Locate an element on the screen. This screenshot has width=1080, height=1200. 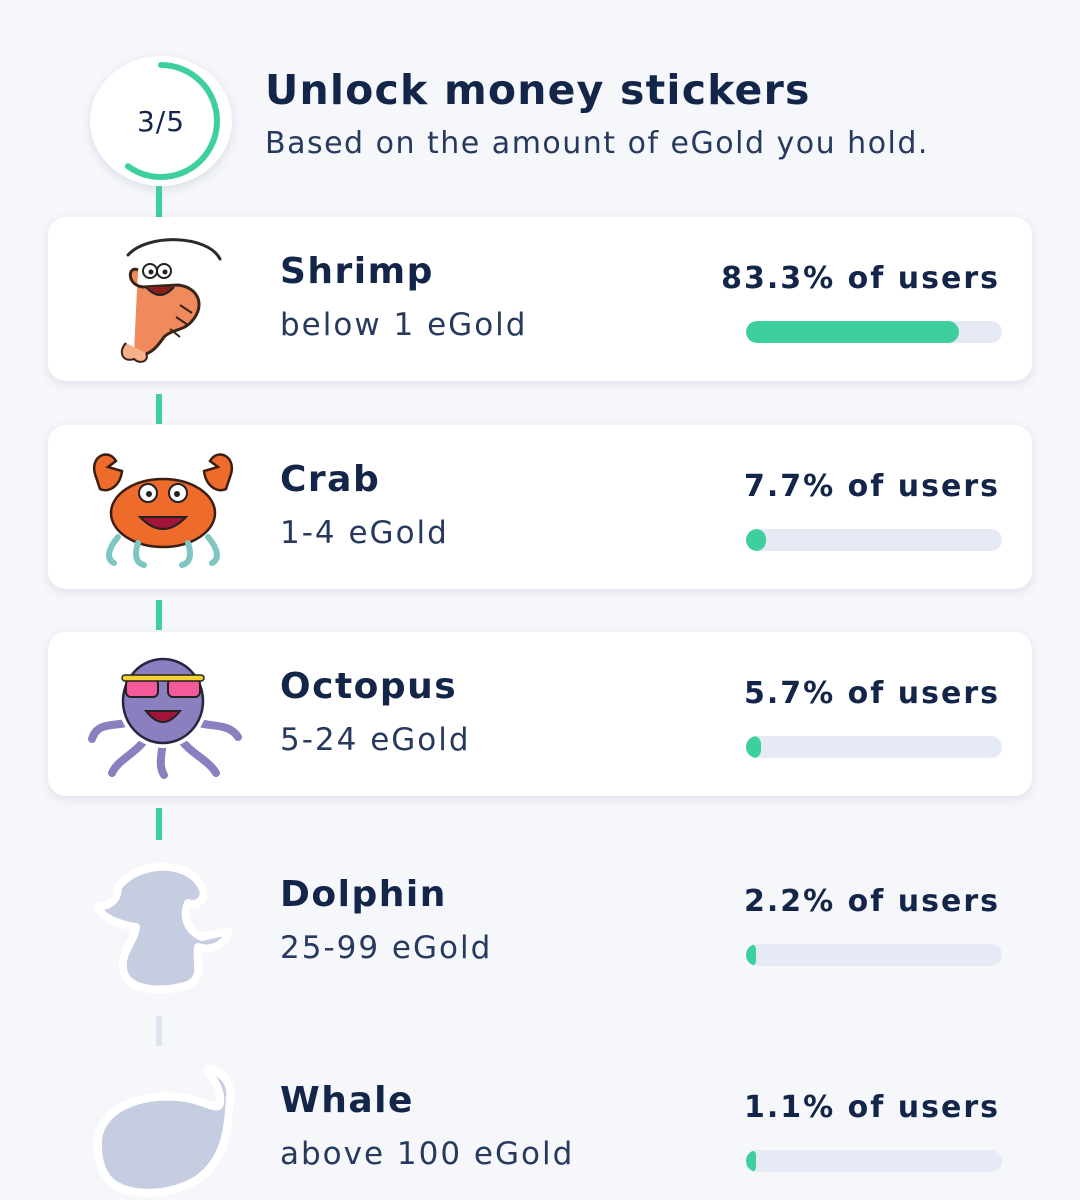
page-title: Unlock money stickers is located at coordinates (538, 90).